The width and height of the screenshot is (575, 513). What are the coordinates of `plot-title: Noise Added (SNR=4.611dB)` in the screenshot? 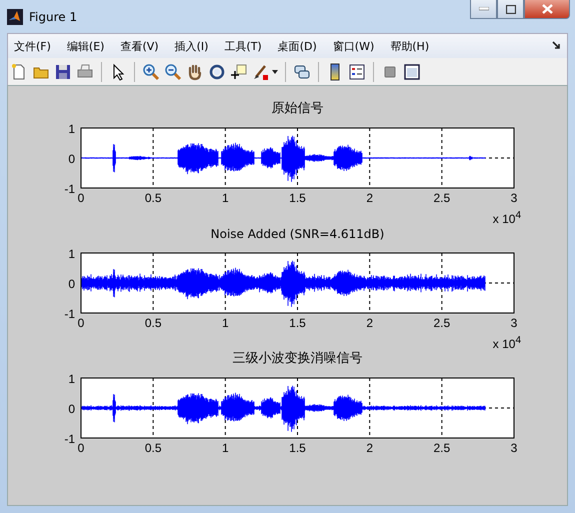 It's located at (298, 234).